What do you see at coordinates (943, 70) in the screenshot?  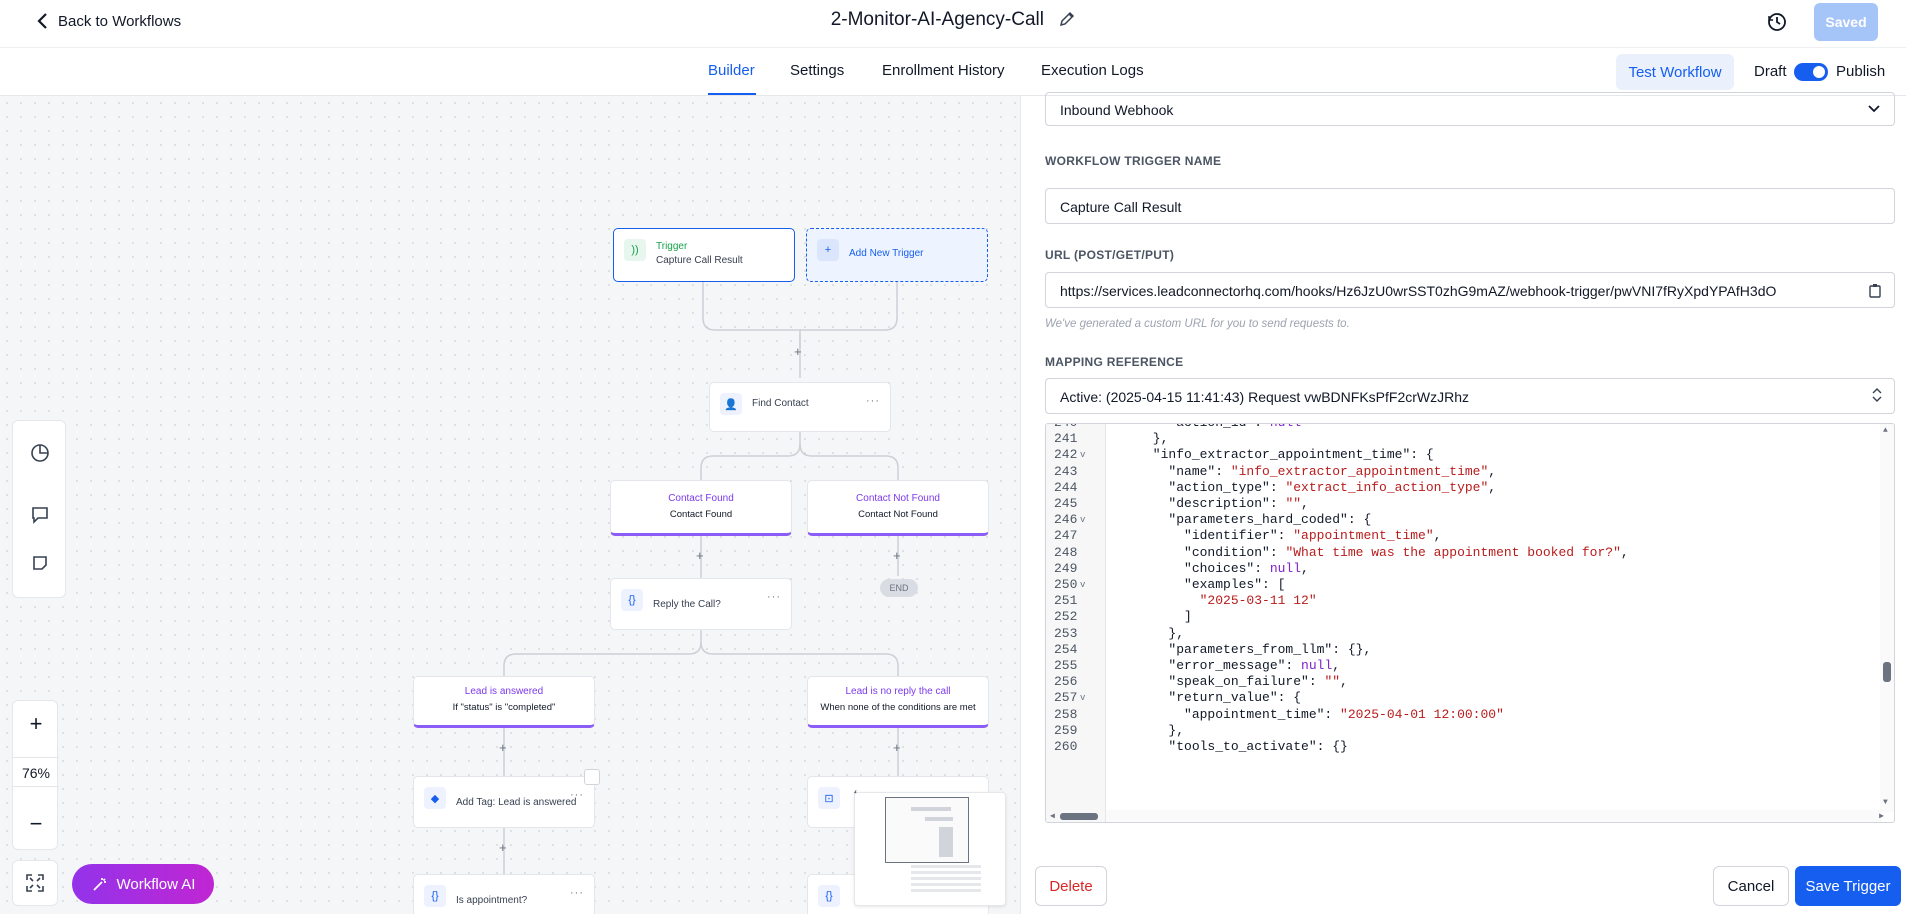 I see `tab-enrollment-history: Enrollment History` at bounding box center [943, 70].